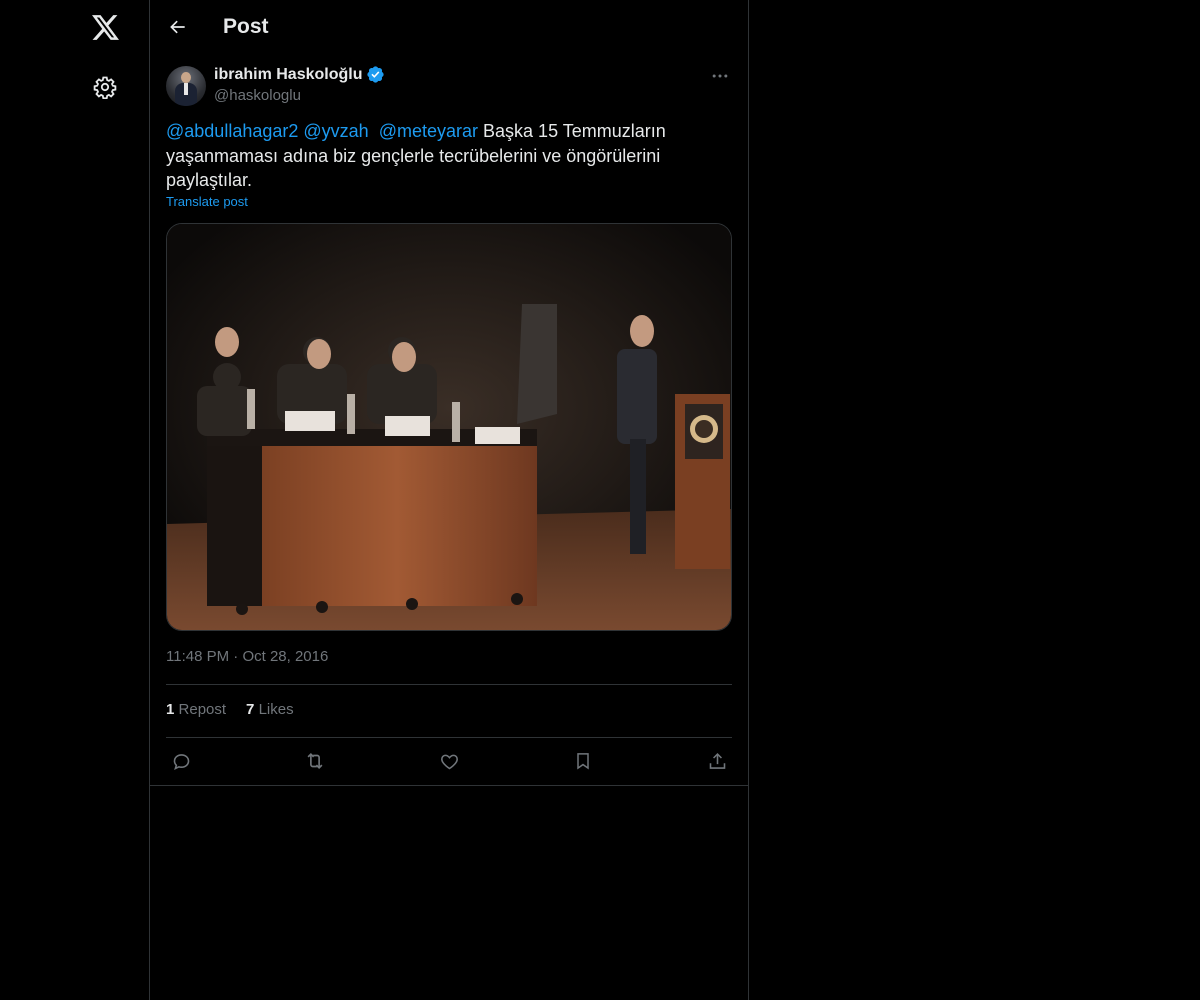  I want to click on reposts-label: Repost, so click(202, 709).